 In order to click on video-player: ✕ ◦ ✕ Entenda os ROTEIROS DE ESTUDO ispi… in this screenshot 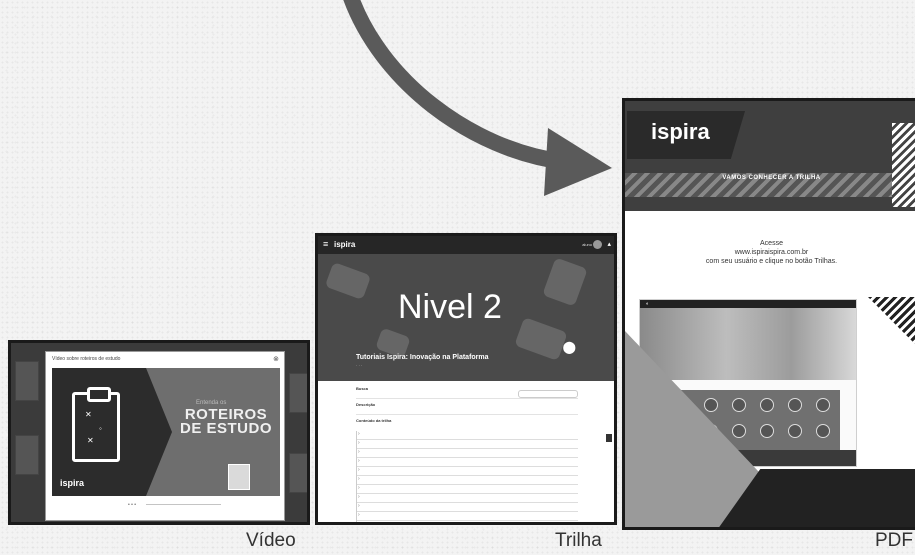, I will do `click(166, 432)`.